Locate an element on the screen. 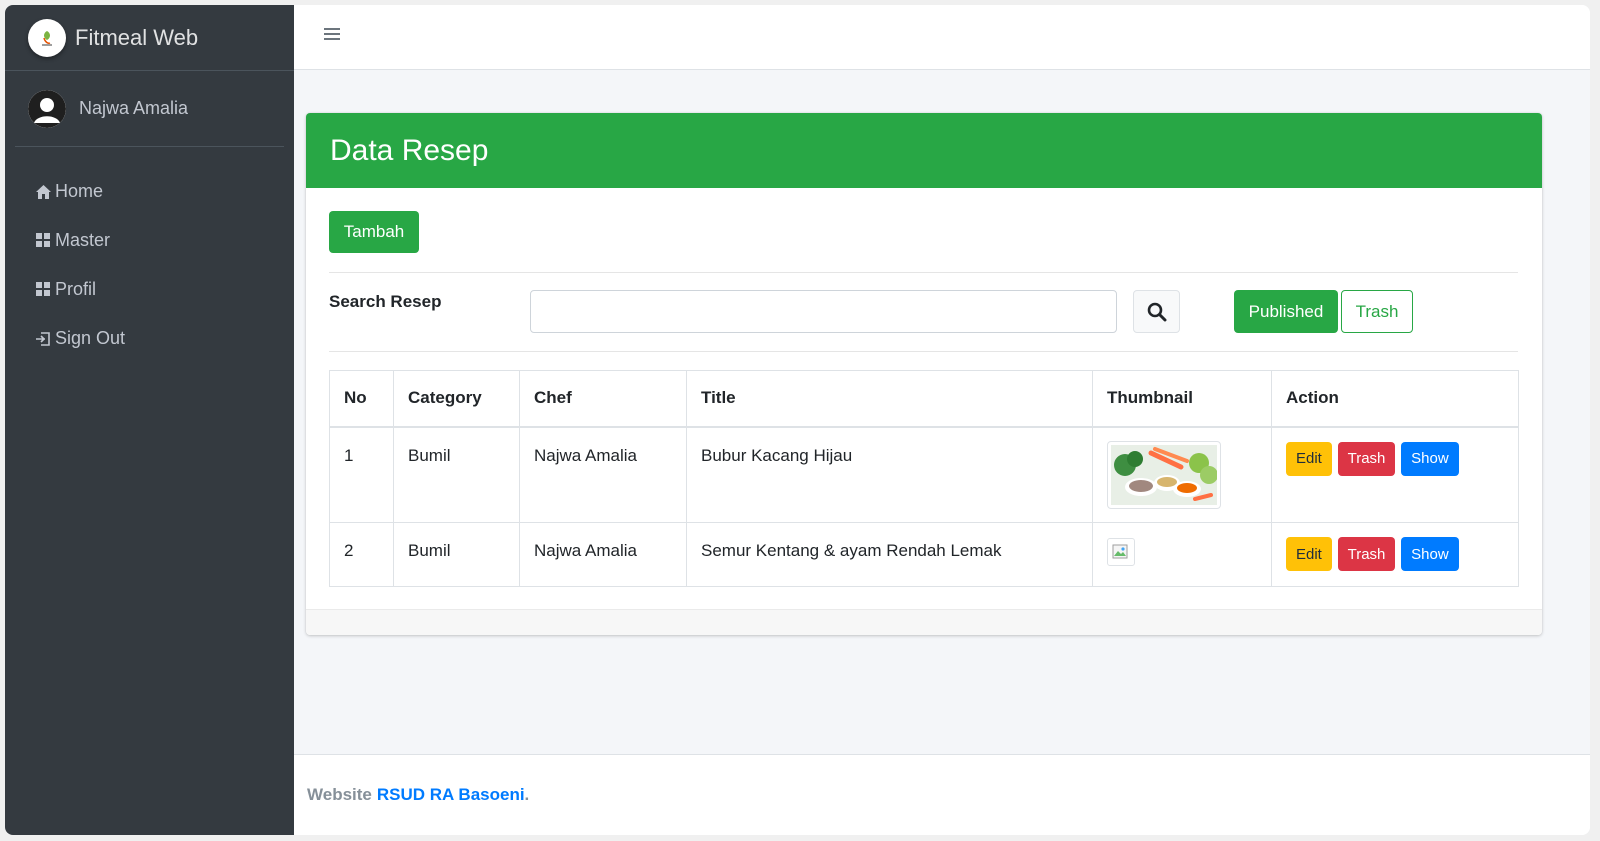 This screenshot has width=1600, height=841. footer-suffix: . is located at coordinates (527, 794).